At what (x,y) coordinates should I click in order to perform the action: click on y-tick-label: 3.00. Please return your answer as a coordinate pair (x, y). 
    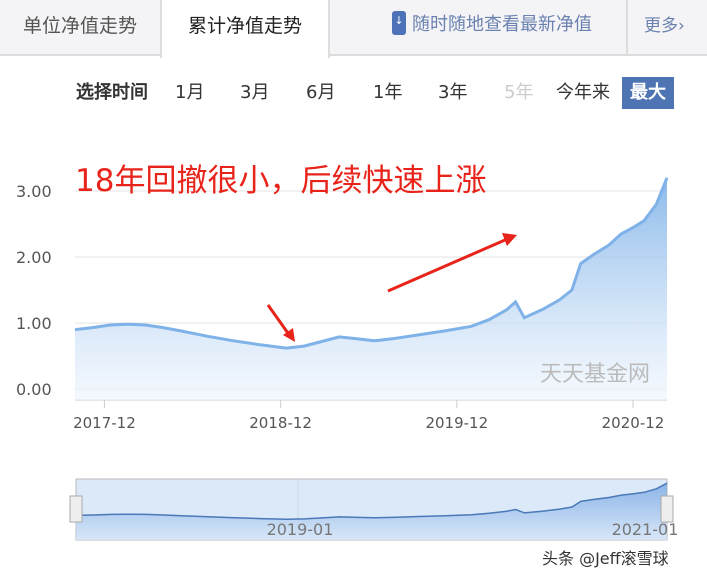
    Looking at the image, I should click on (34, 191).